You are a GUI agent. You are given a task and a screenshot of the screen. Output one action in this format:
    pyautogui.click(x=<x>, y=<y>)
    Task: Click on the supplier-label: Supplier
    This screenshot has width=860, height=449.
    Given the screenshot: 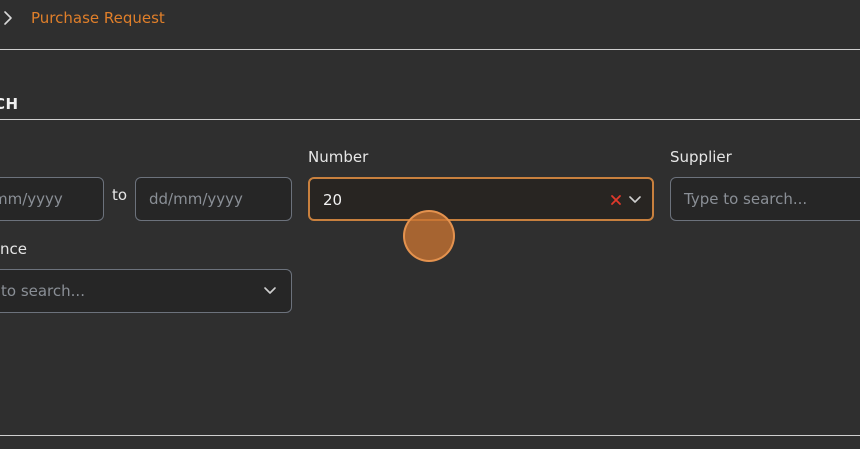 What is the action you would take?
    pyautogui.click(x=701, y=157)
    